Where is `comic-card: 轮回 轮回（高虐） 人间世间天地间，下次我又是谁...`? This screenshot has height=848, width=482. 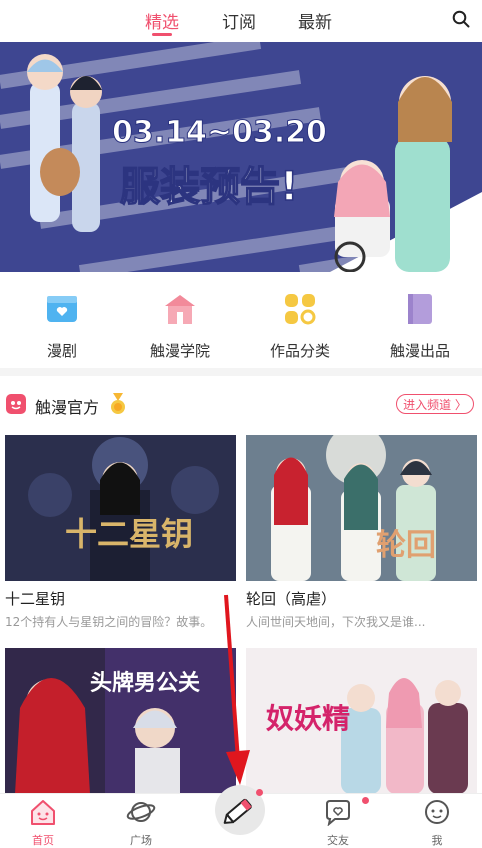
comic-card: 轮回 轮回（高虐） 人间世间天地间，下次我又是谁... is located at coordinates (361, 532).